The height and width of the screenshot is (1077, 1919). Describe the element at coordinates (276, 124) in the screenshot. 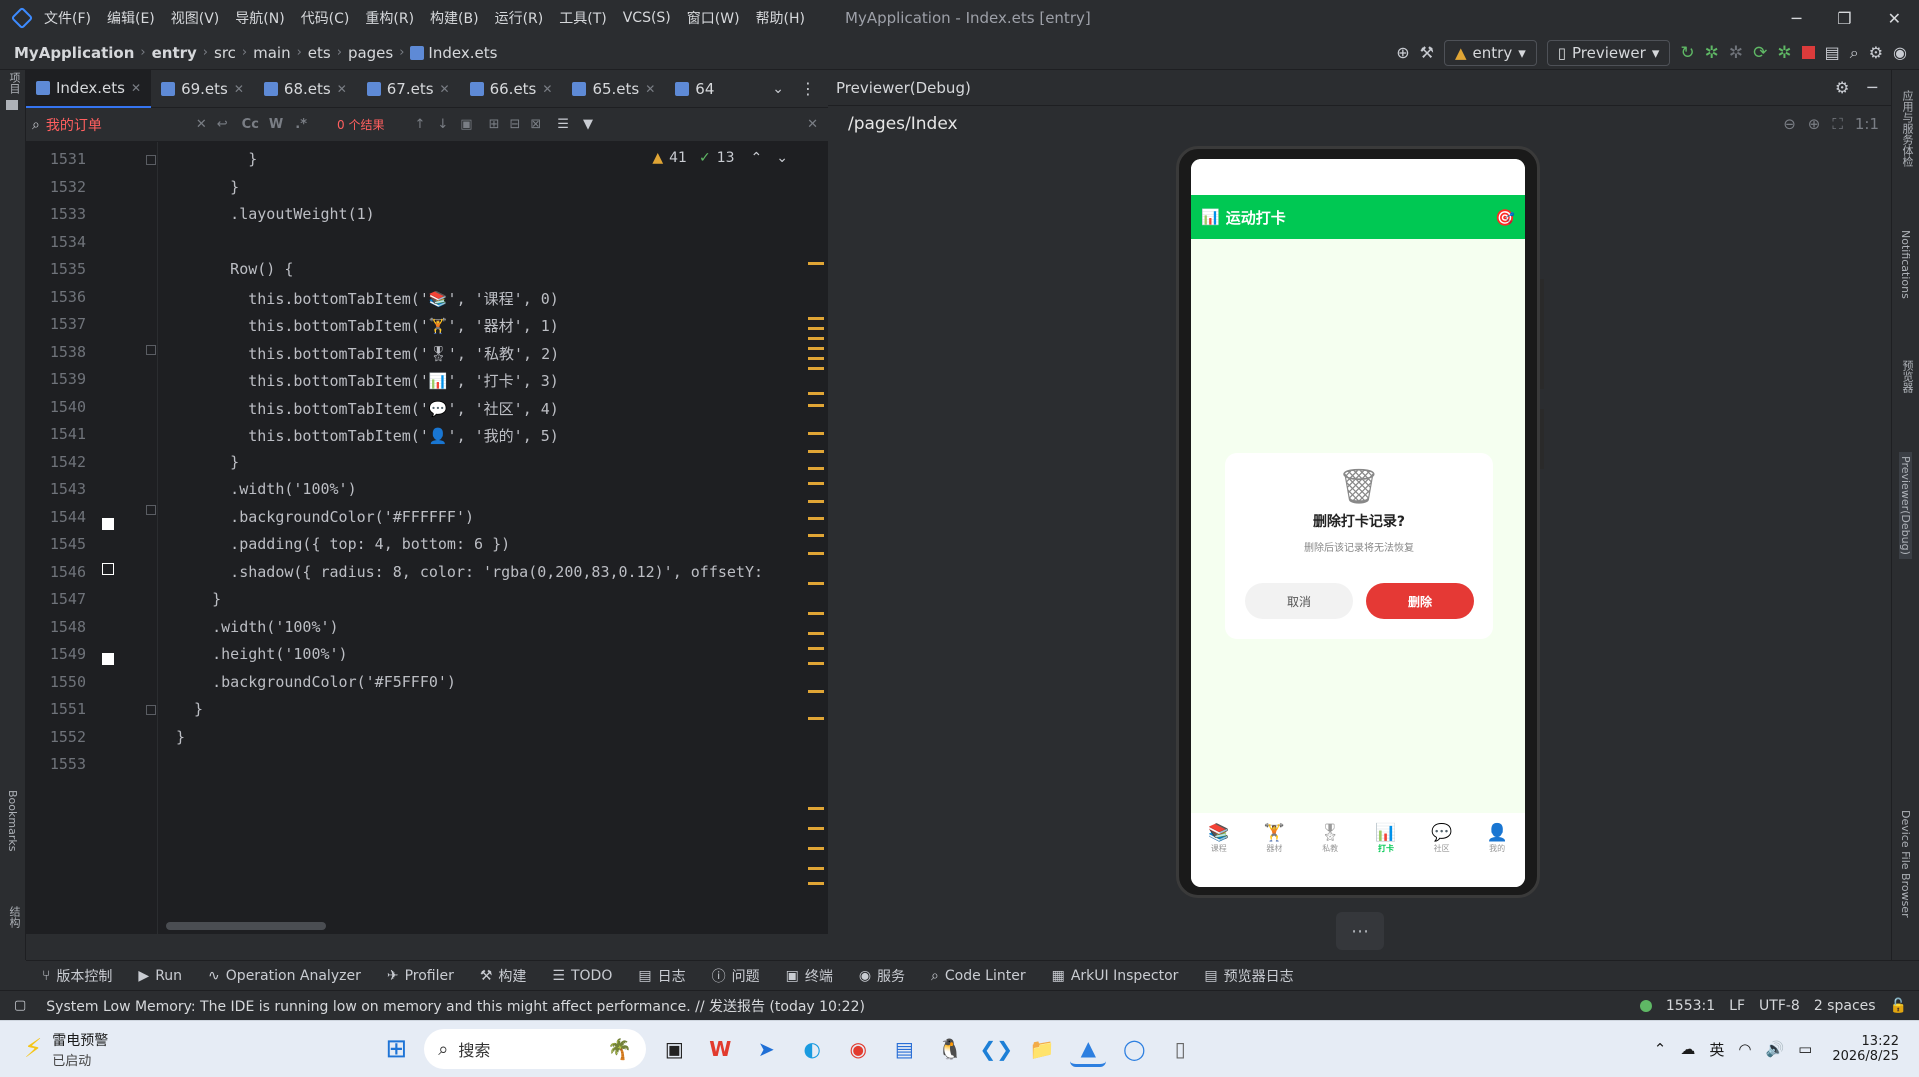

I see `whole-words-icon: W` at that location.